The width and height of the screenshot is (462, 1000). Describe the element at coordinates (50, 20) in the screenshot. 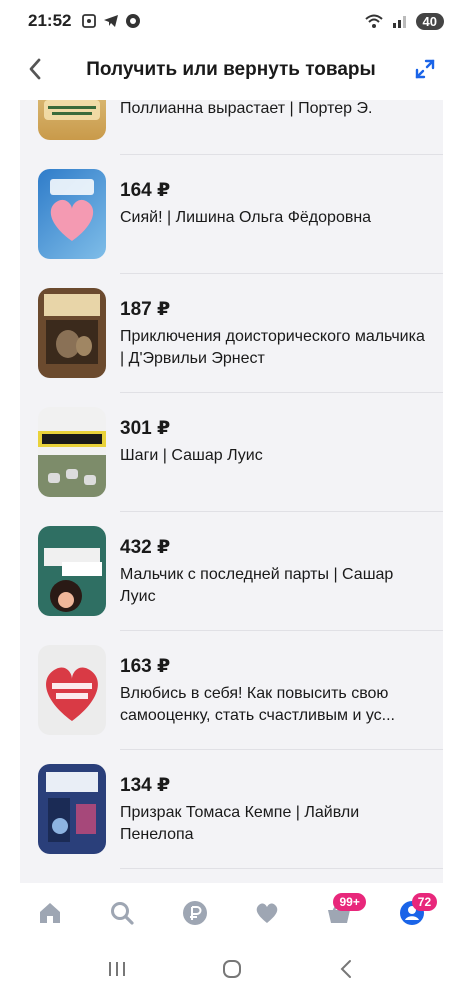

I see `status-time: 21:52` at that location.